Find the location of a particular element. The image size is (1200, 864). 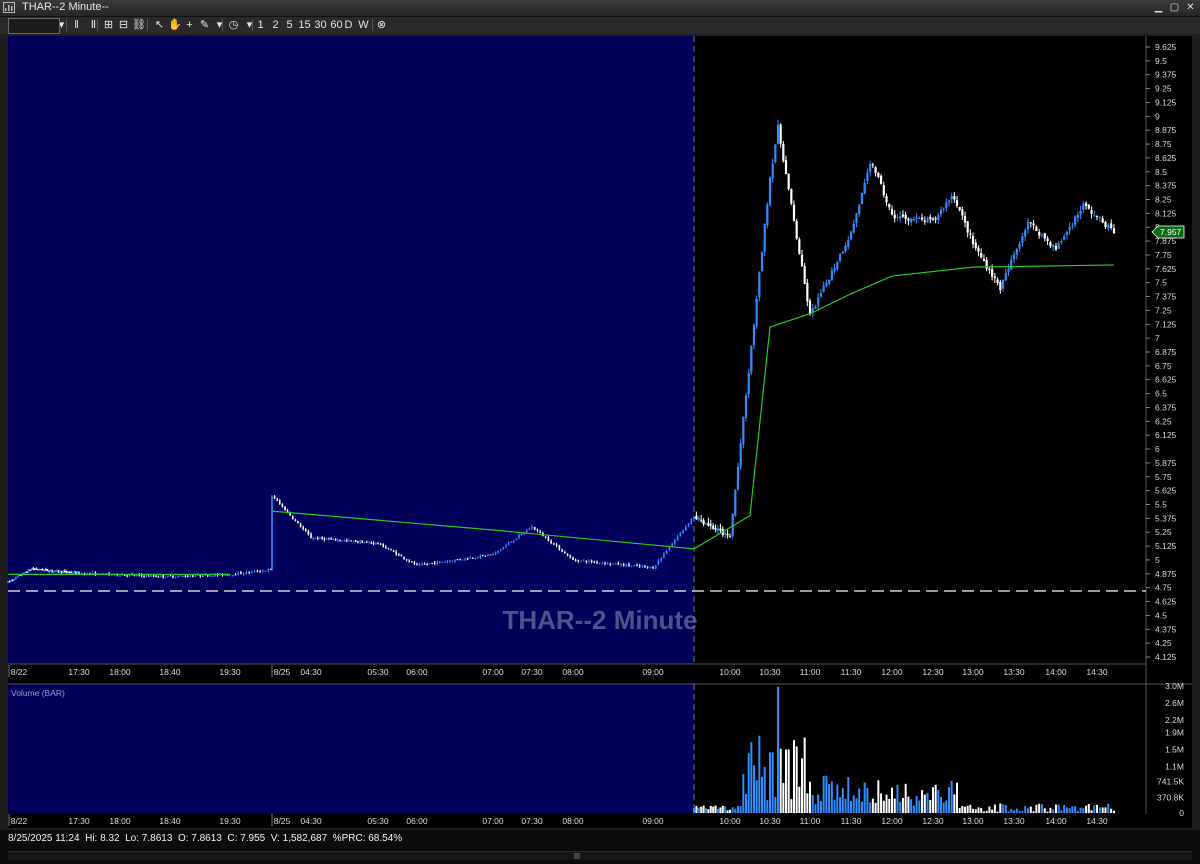

volume-panel-title: Volume (BAR) is located at coordinates (38, 693).